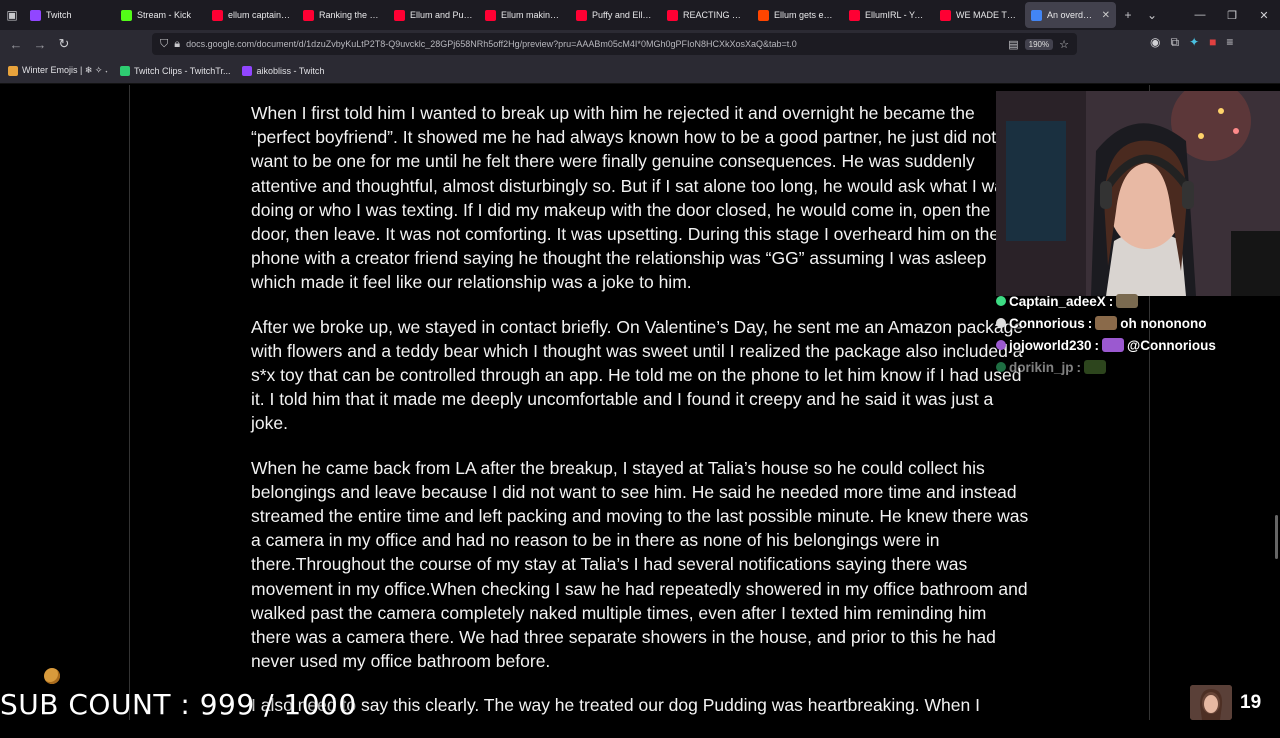 The height and width of the screenshot is (738, 1280). I want to click on chat-username: jojoworld230, so click(1050, 345).